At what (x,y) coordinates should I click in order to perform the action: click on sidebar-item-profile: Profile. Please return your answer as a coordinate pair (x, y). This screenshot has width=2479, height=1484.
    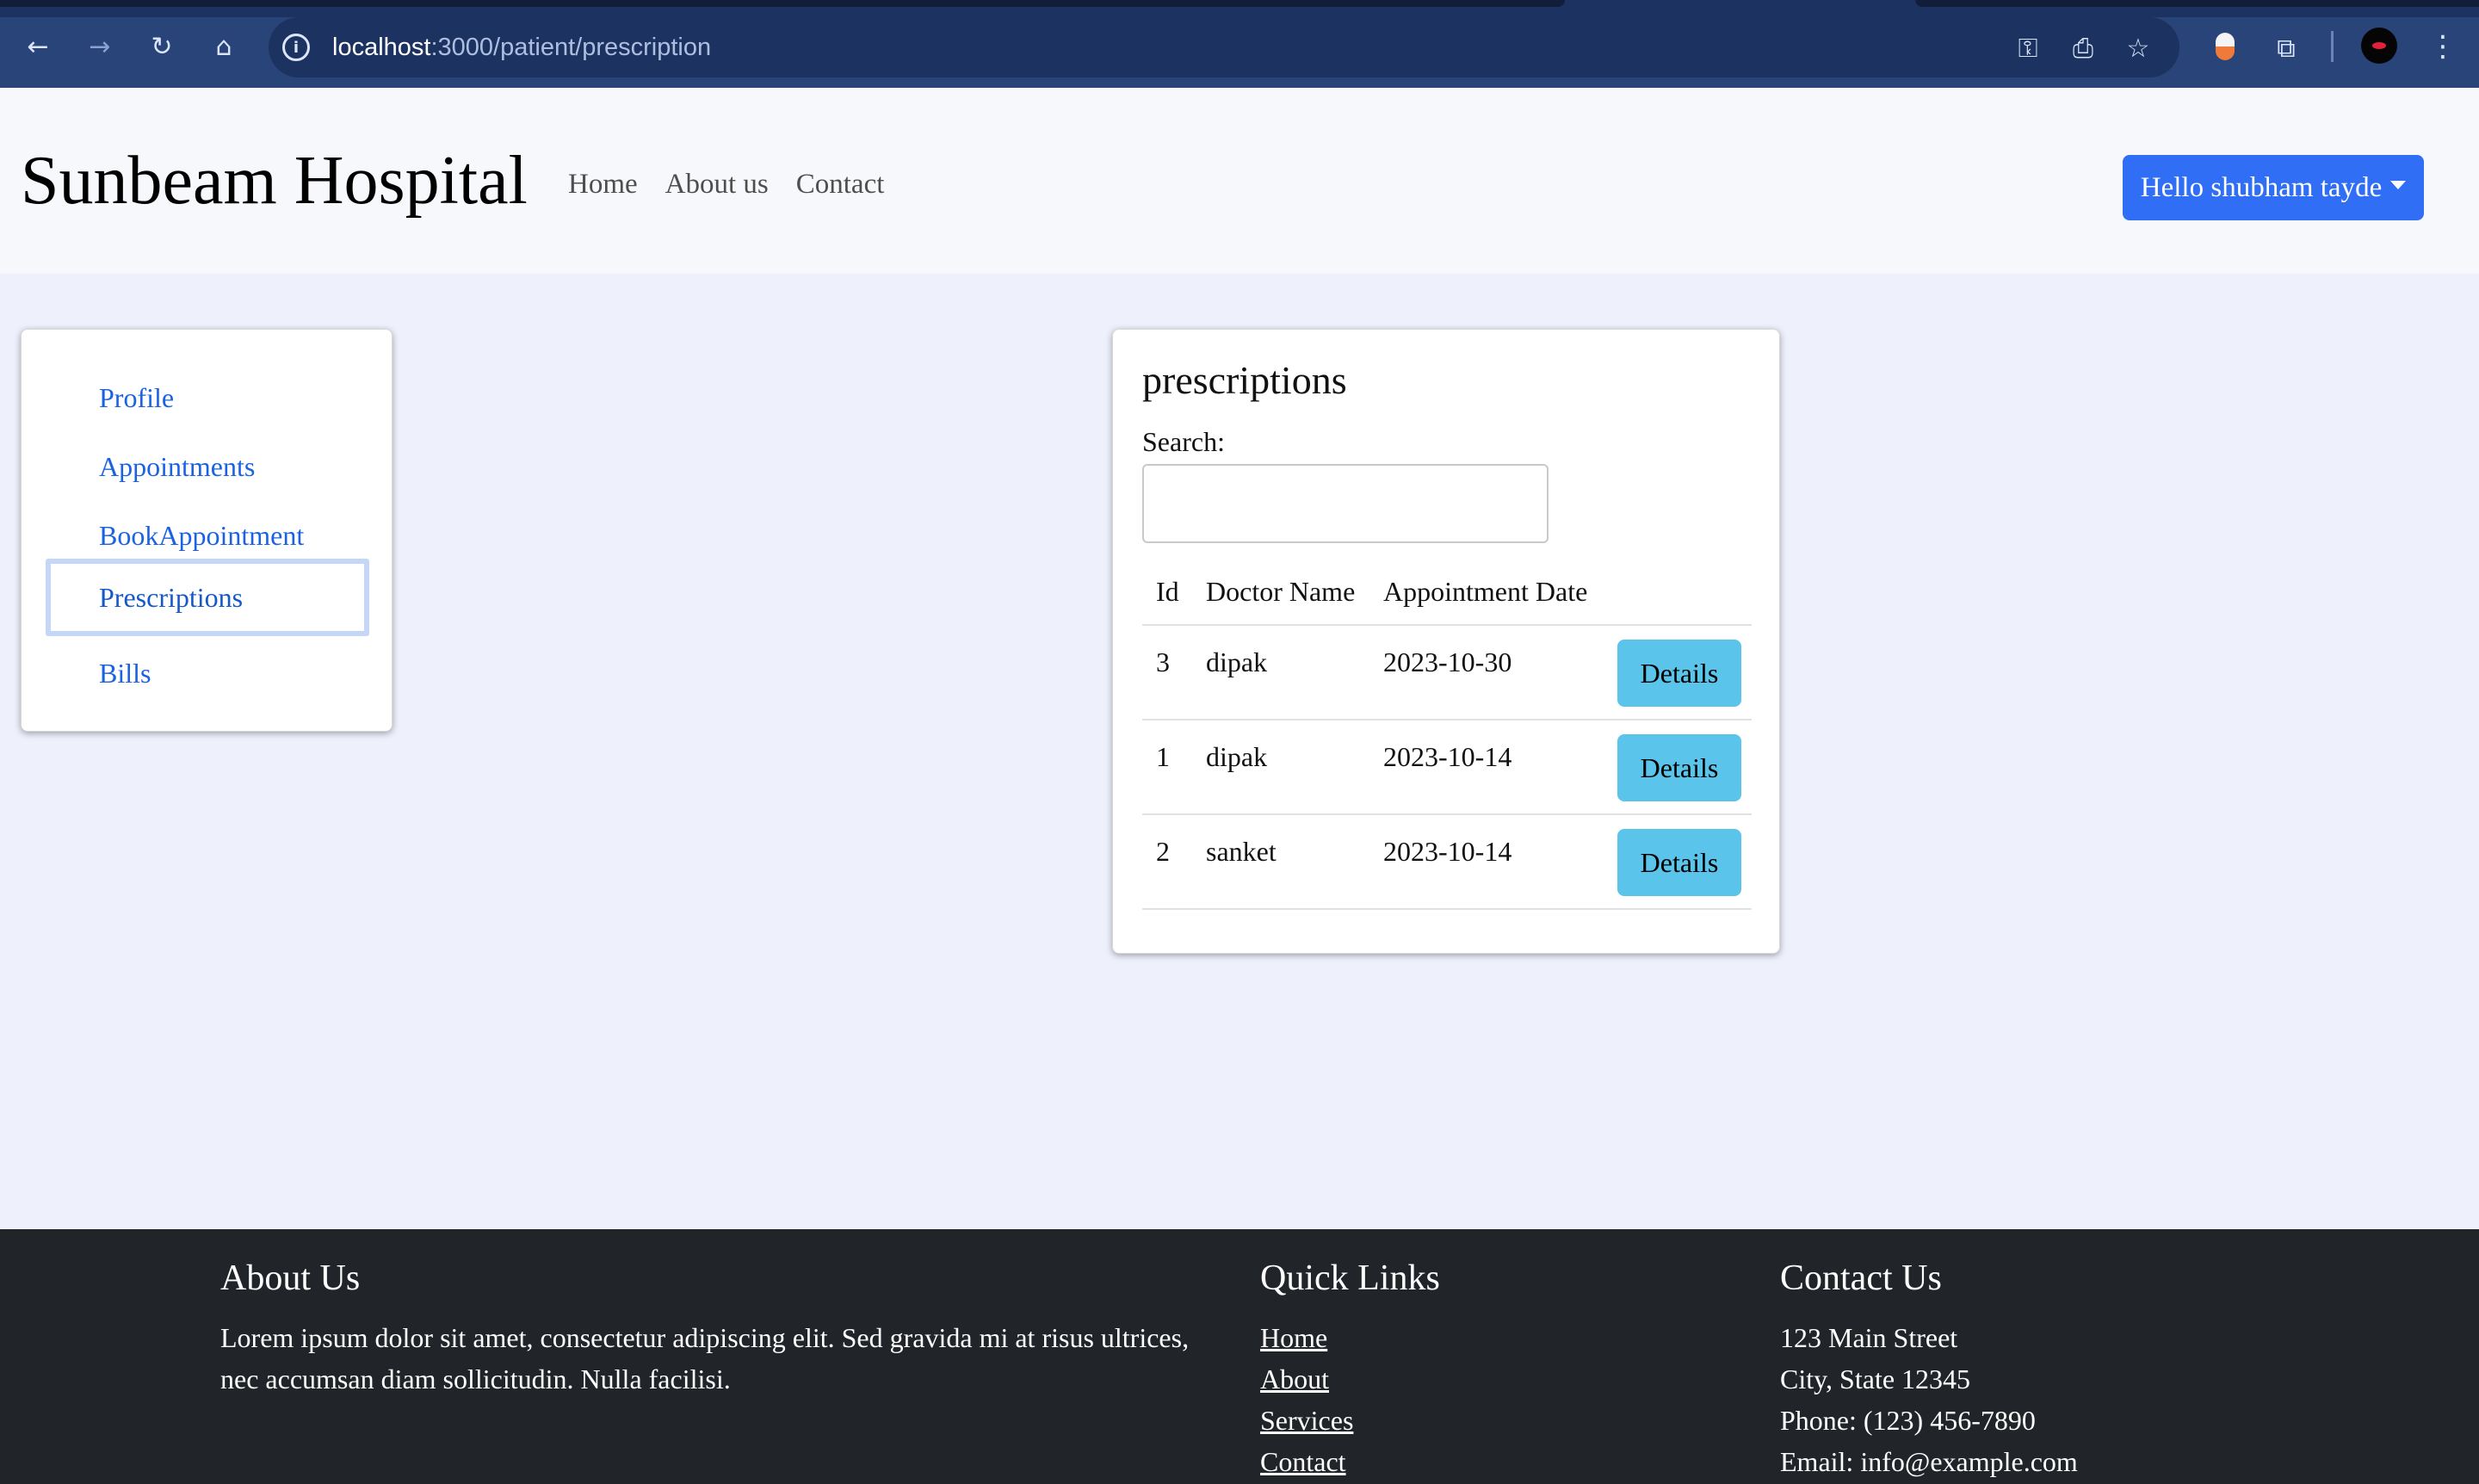
    Looking at the image, I should click on (207, 397).